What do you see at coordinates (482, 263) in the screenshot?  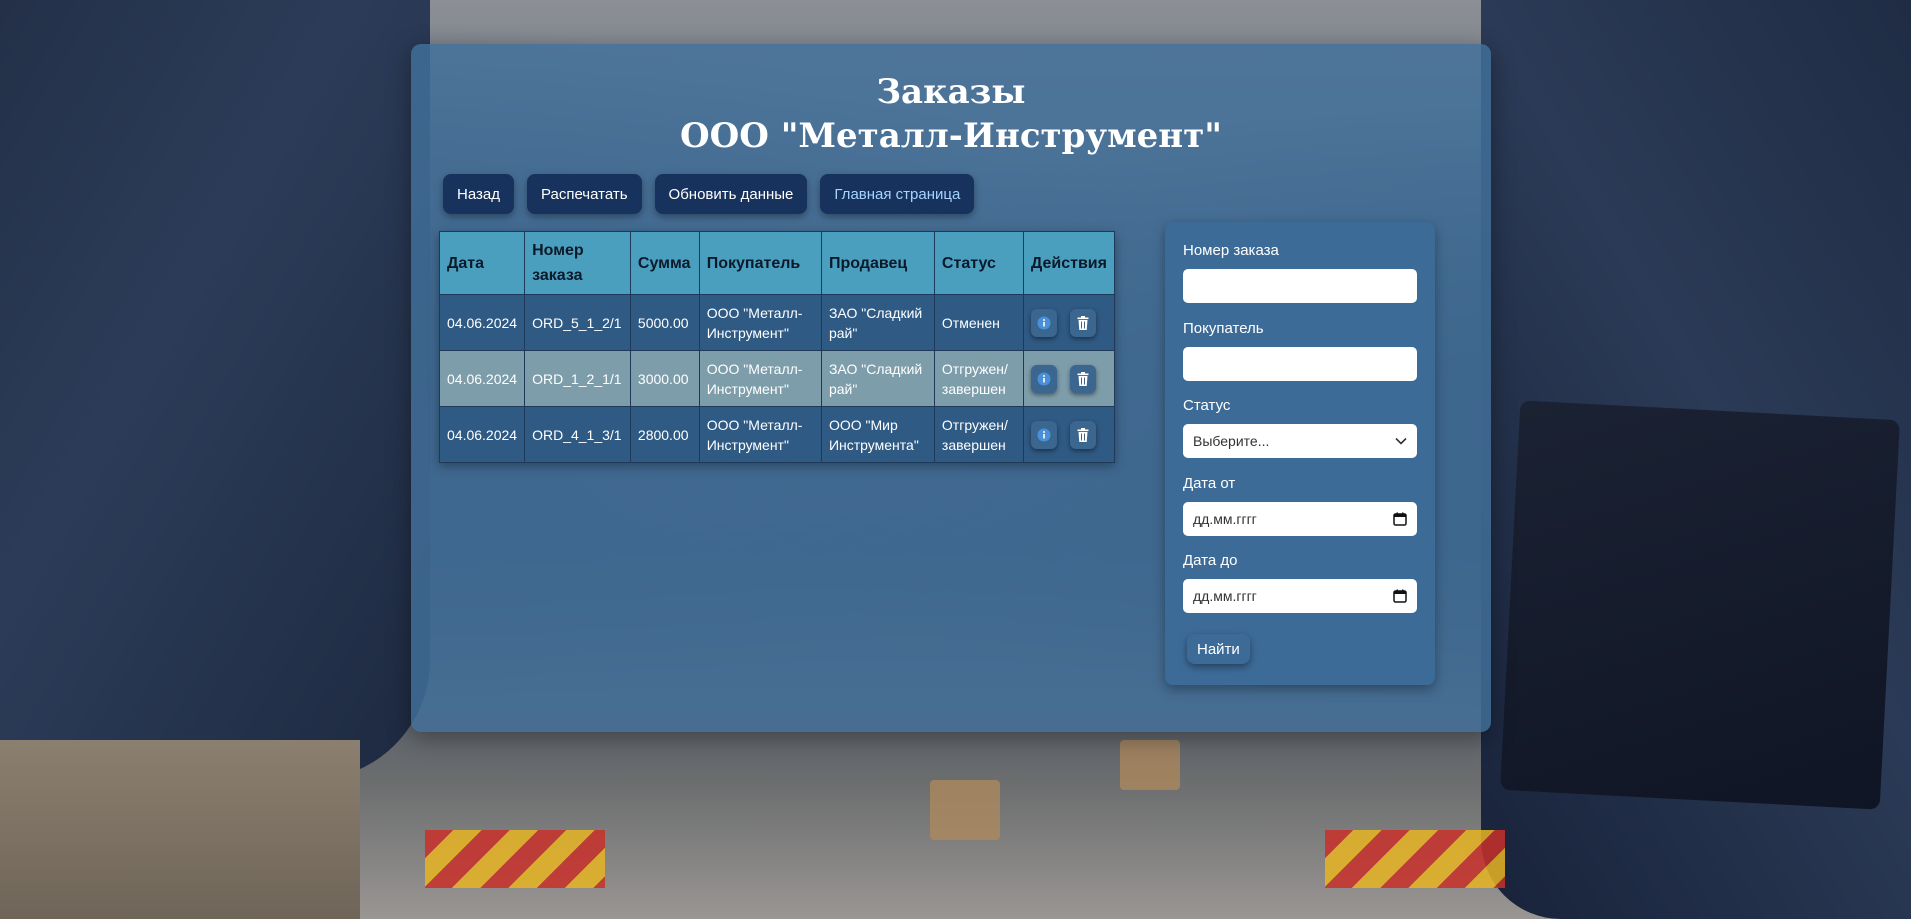 I see `column-header-date: Дата` at bounding box center [482, 263].